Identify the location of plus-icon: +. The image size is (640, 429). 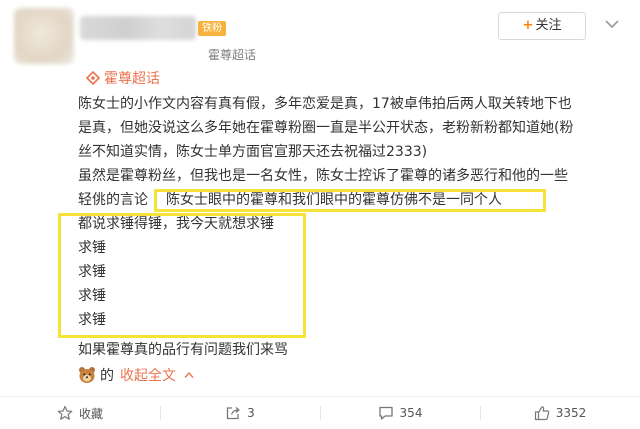
(528, 25).